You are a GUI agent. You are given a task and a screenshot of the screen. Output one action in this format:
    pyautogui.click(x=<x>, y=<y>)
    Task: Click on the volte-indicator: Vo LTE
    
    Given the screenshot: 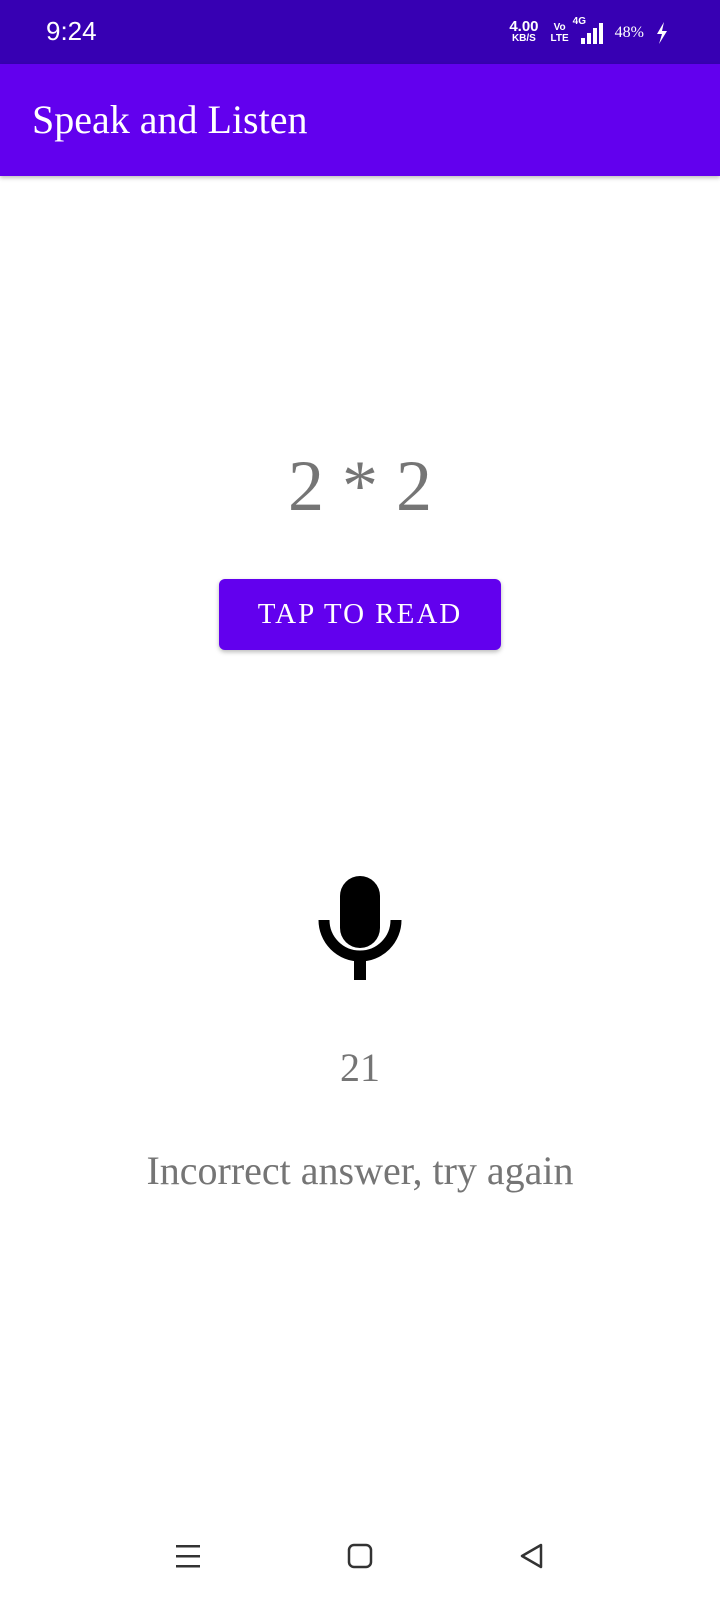 What is the action you would take?
    pyautogui.click(x=560, y=33)
    